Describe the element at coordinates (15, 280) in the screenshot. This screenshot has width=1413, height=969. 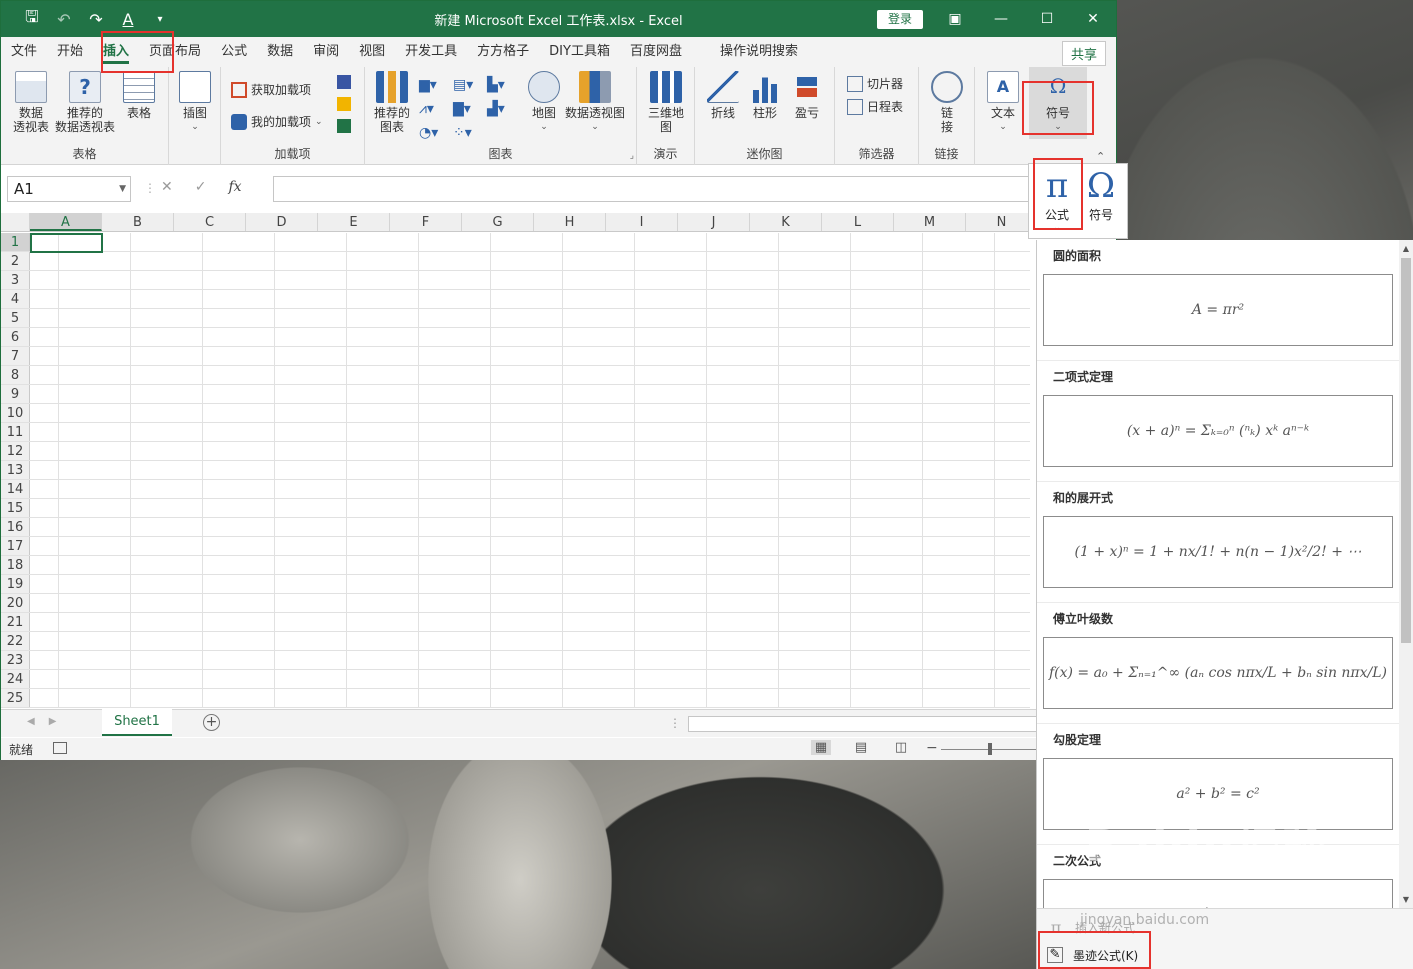
I see `row-header: 3` at that location.